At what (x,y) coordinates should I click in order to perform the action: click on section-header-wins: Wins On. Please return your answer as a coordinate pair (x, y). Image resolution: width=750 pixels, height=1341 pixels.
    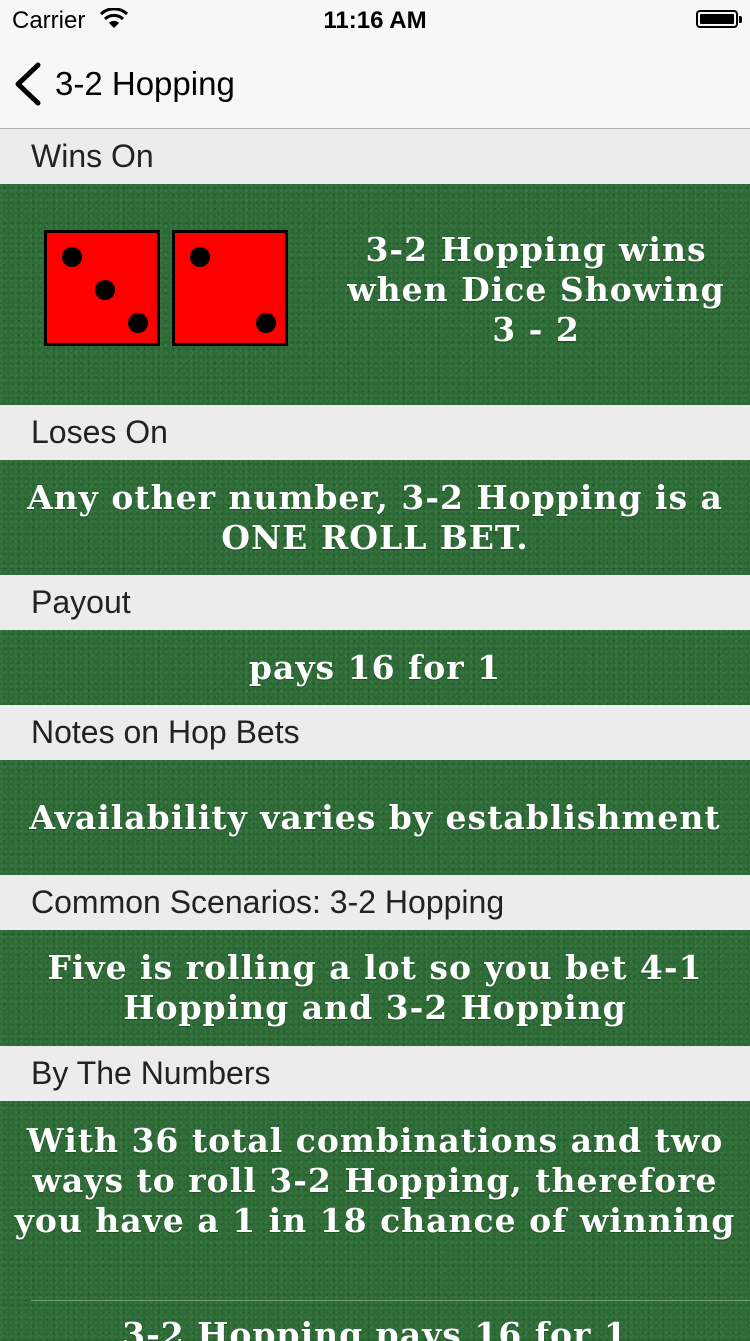
    Looking at the image, I should click on (375, 156).